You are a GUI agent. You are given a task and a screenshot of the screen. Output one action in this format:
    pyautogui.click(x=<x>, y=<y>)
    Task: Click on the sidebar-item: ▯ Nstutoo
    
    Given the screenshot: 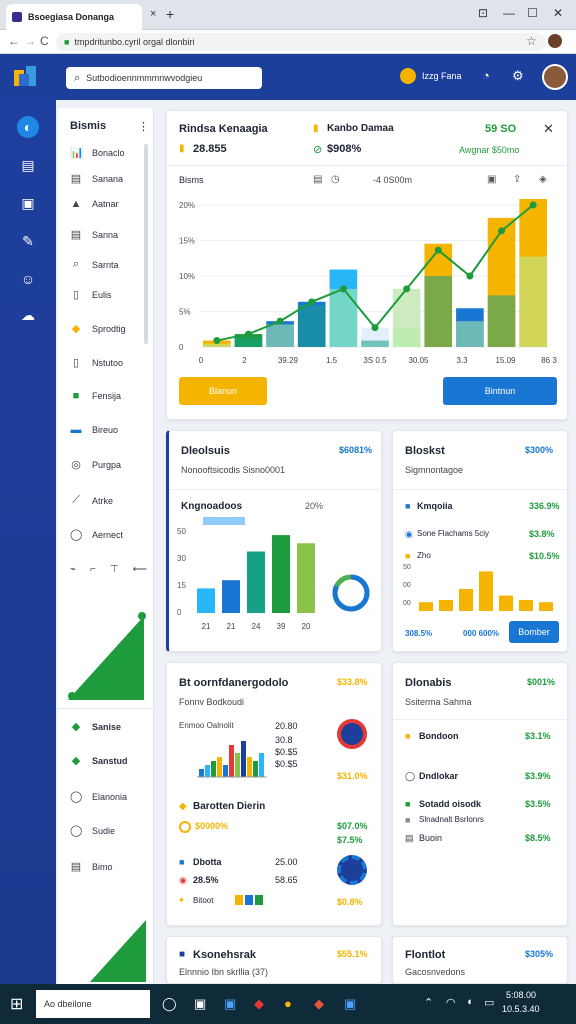 What is the action you would take?
    pyautogui.click(x=96, y=362)
    